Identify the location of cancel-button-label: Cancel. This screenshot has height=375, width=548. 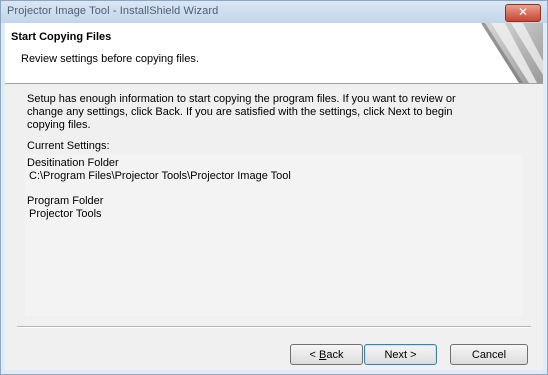
(489, 355).